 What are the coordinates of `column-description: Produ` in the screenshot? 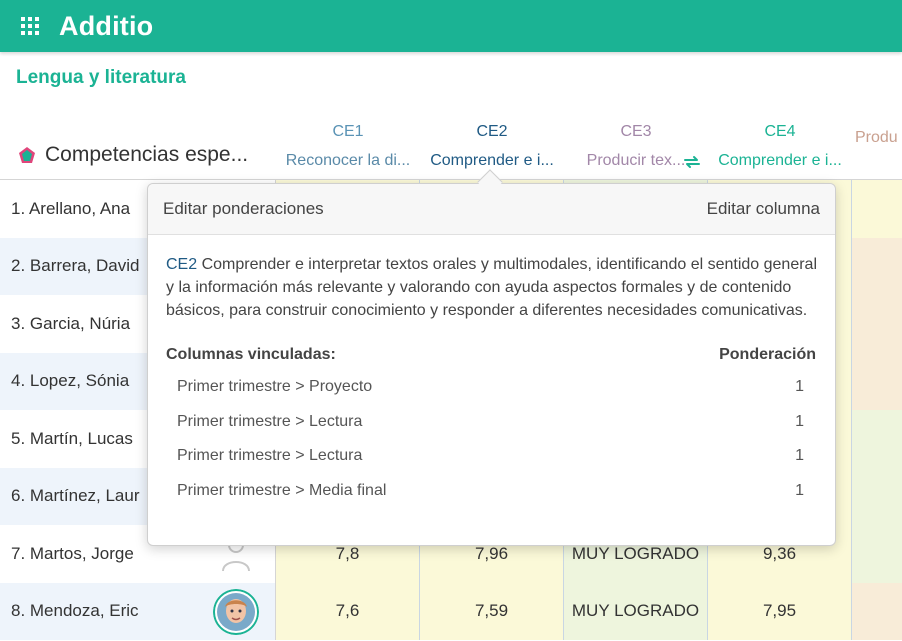 It's located at (876, 137).